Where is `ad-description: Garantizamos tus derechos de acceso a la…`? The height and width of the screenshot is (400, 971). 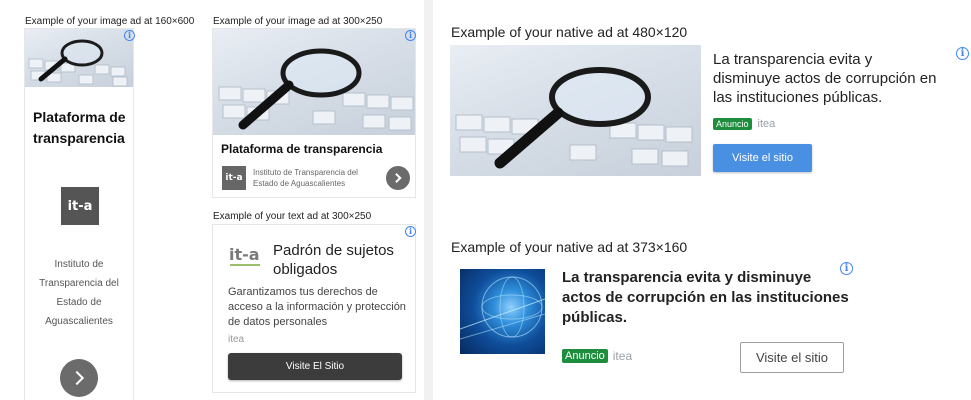
ad-description: Garantizamos tus derechos de acceso a la… is located at coordinates (317, 307).